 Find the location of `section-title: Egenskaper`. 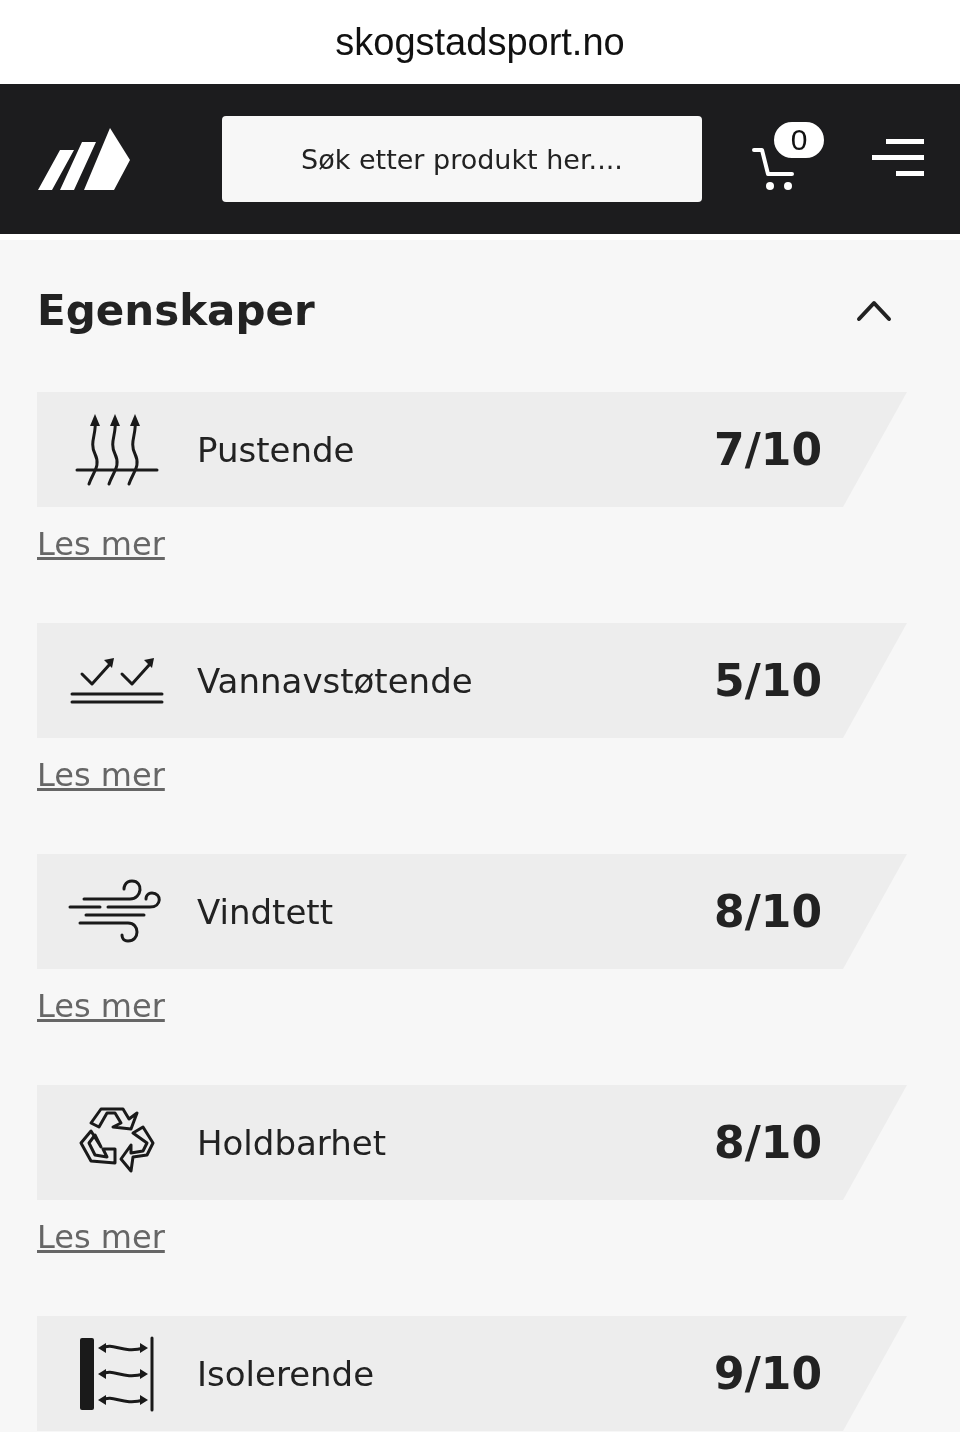

section-title: Egenskaper is located at coordinates (176, 310).